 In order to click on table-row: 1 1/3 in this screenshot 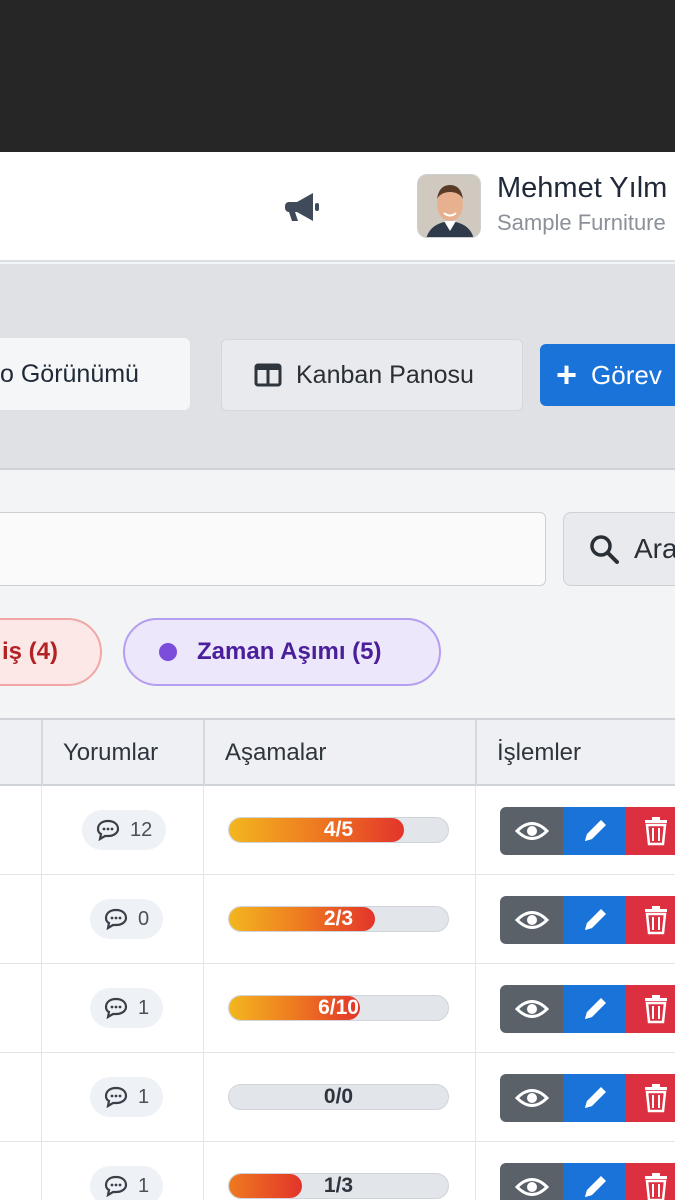, I will do `click(337, 1171)`.